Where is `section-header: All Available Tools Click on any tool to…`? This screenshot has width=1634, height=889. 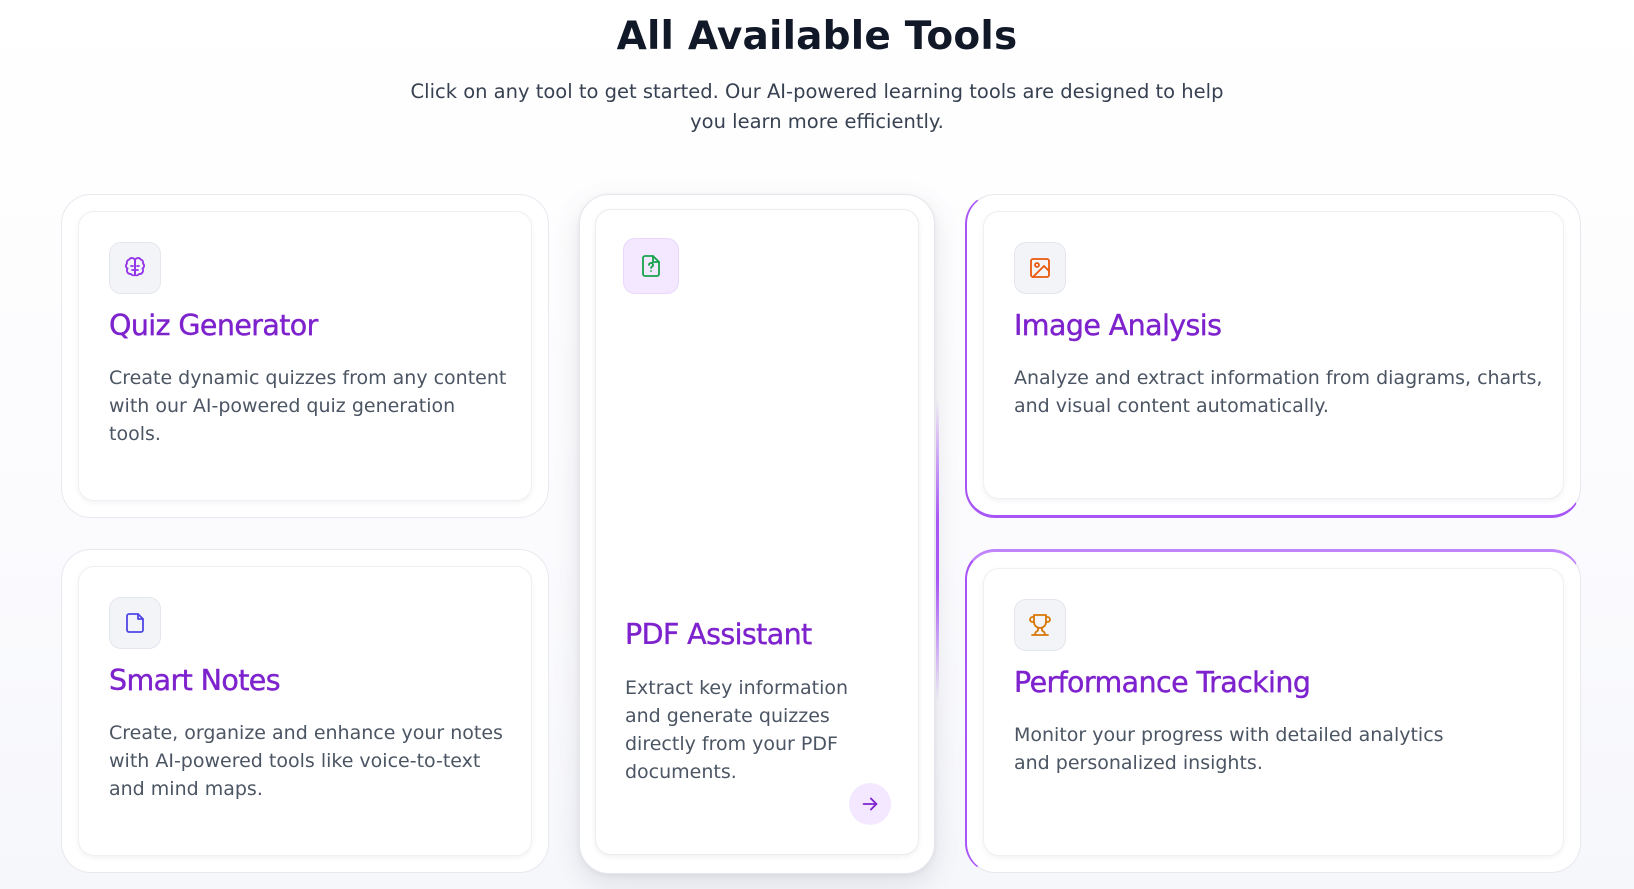 section-header: All Available Tools Click on any tool to… is located at coordinates (817, 75).